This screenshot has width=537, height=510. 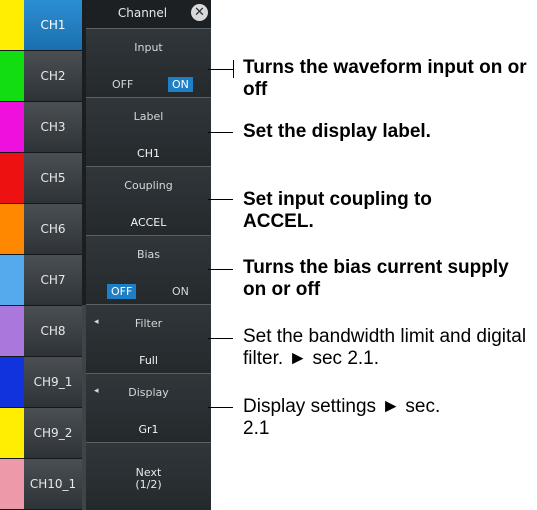 I want to click on channel-tab-ch2: CH2, so click(x=41, y=76).